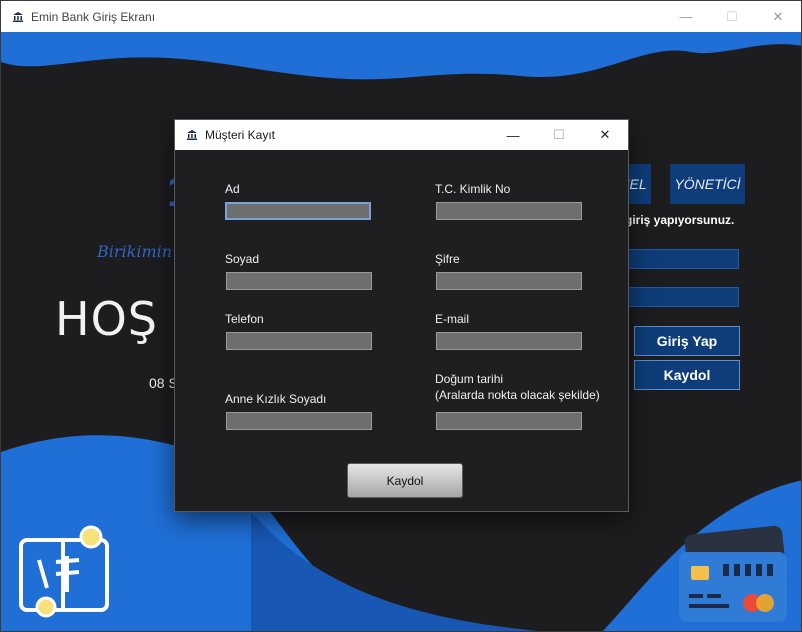  I want to click on dialog-title: Müşteri Kayıt, so click(240, 135).